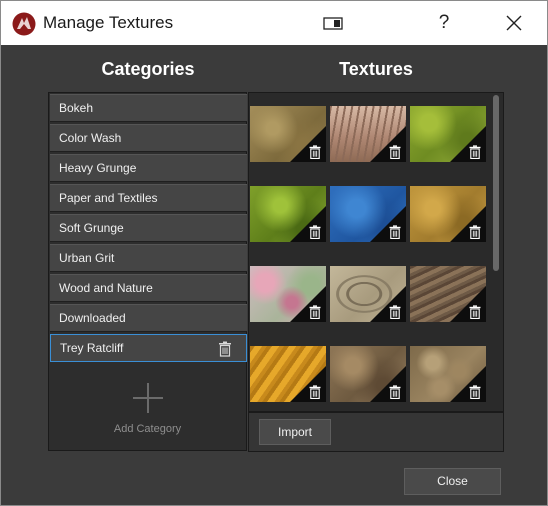 The width and height of the screenshot is (548, 506). I want to click on category-soft-grunge: Soft Grunge, so click(148, 228).